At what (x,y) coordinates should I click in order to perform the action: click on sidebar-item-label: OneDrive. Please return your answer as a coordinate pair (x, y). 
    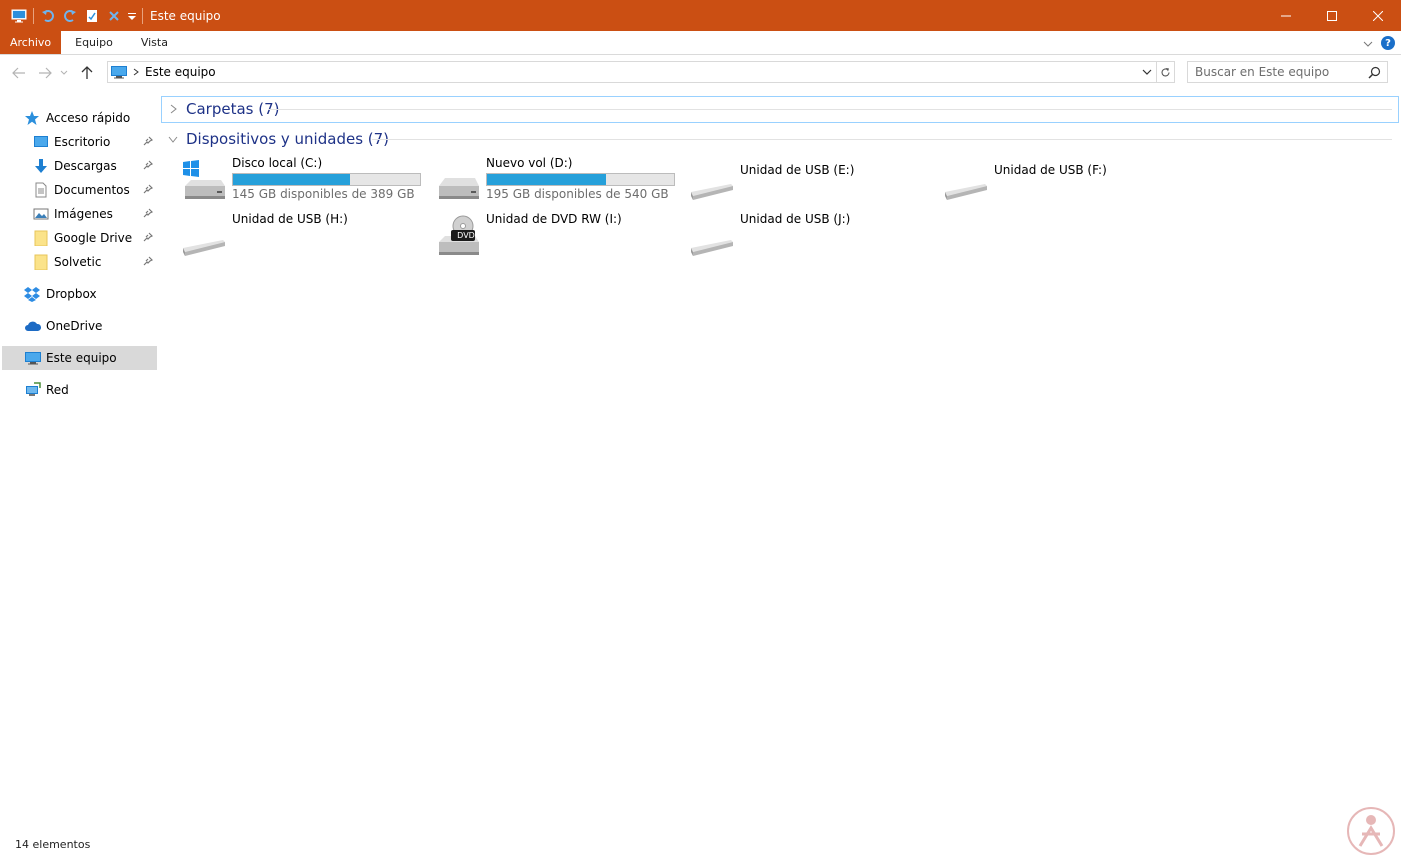
    Looking at the image, I should click on (74, 326).